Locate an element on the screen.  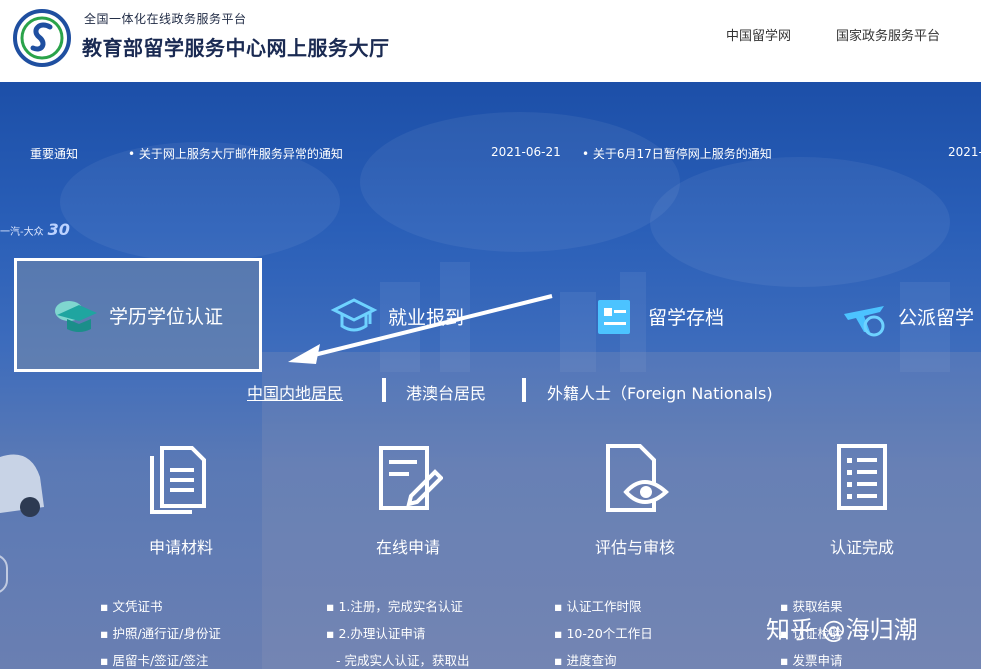
step-online-application: 在线申请 is located at coordinates (408, 500).